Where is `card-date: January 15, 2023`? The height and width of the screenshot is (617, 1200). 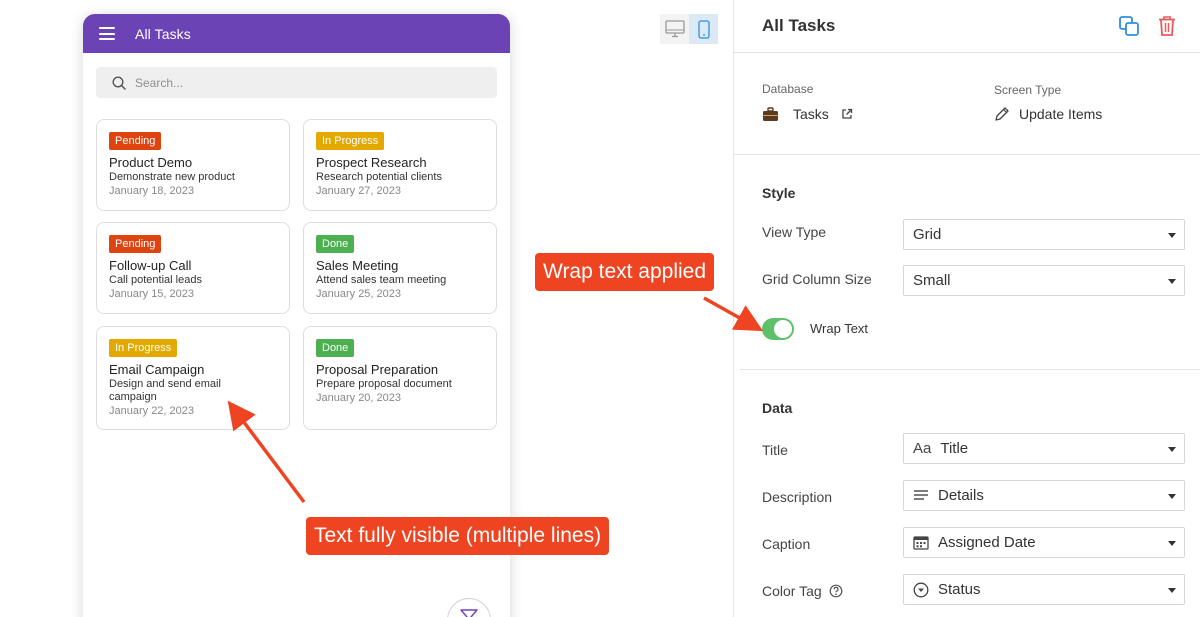
card-date: January 15, 2023 is located at coordinates (152, 294).